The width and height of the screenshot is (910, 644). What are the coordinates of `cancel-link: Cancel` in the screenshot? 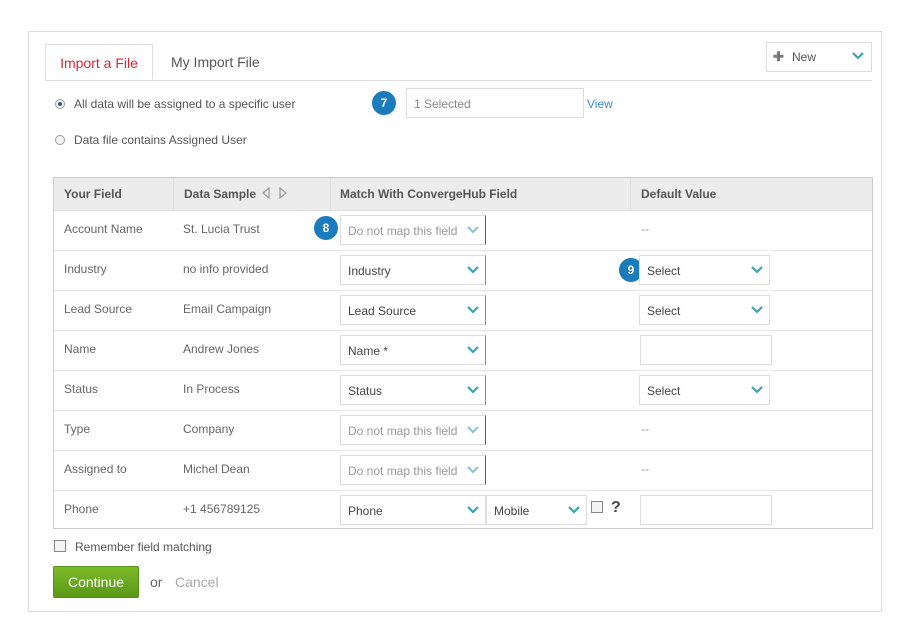 It's located at (197, 582).